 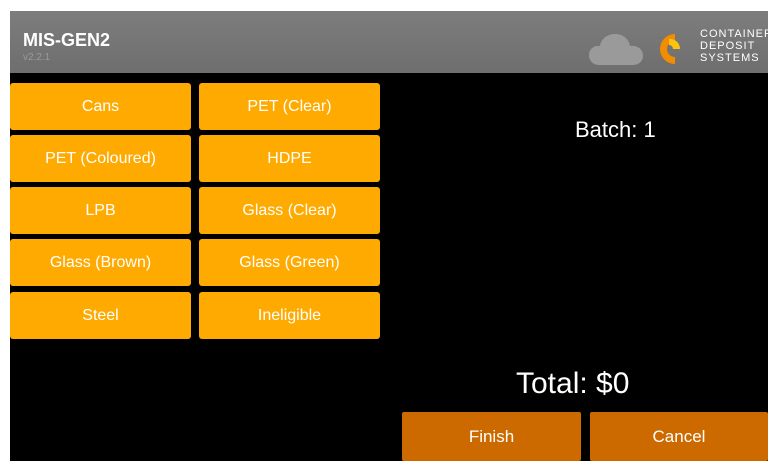 I want to click on pet-clear-button: PET (Clear), so click(x=289, y=106).